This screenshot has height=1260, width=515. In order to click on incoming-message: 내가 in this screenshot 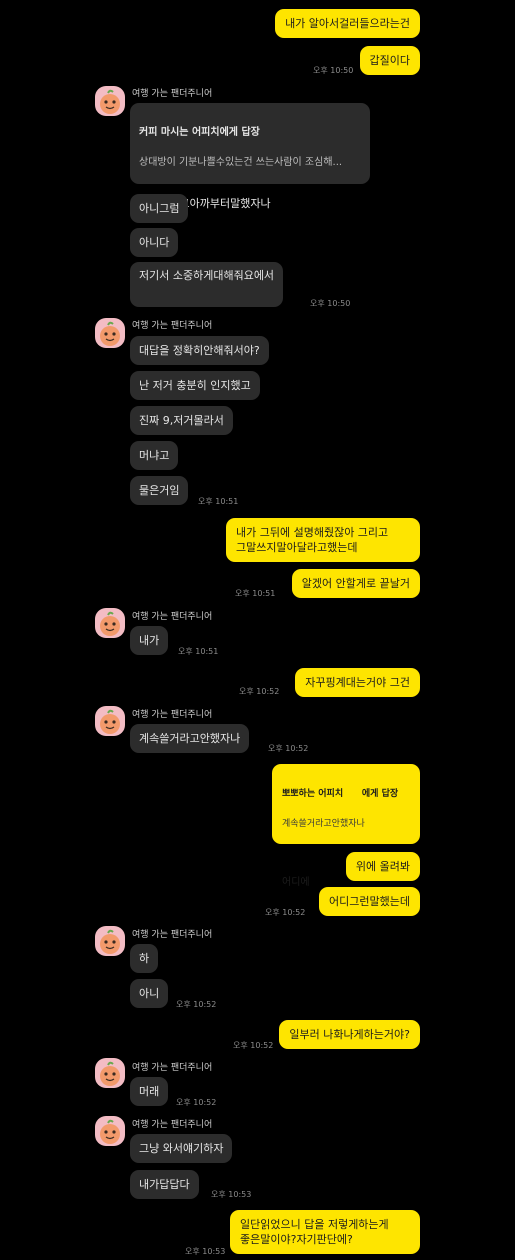, I will do `click(149, 640)`.